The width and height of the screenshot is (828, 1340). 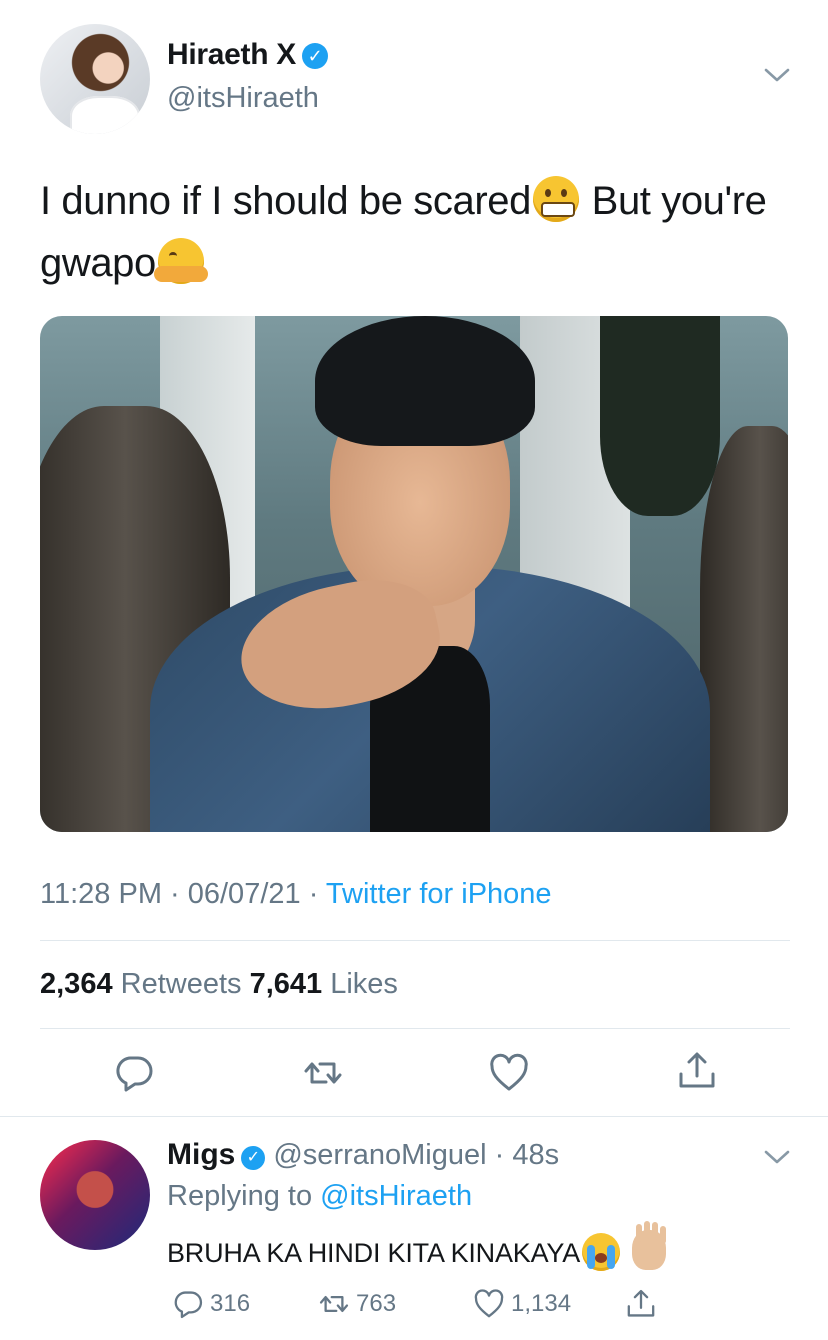 I want to click on reply-share-button, so click(x=641, y=1304).